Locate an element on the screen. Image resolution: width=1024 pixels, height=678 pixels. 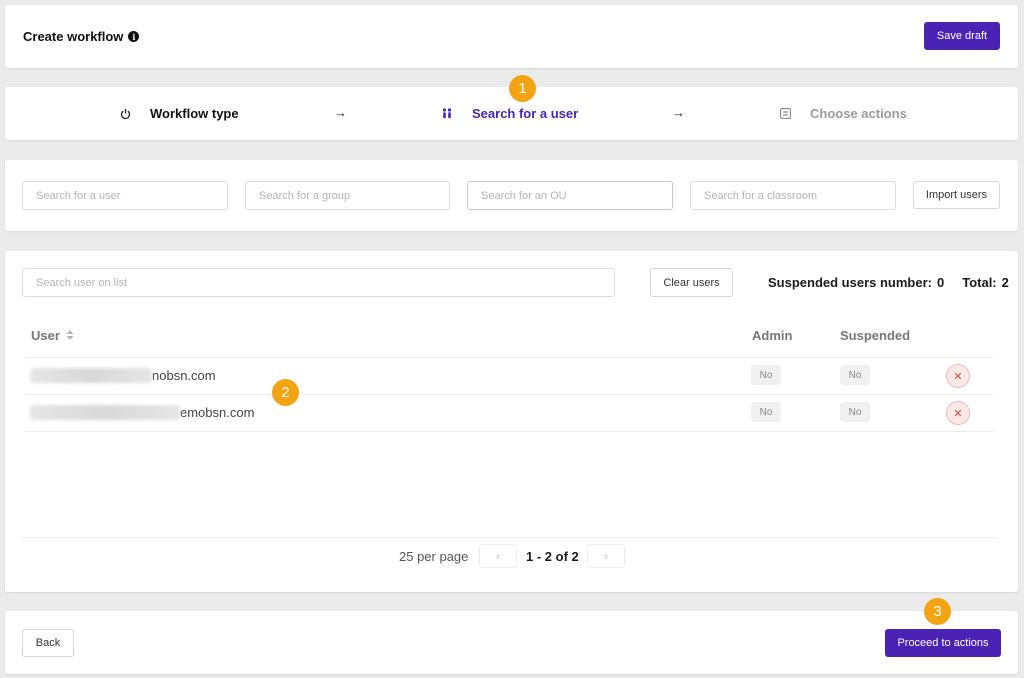
table-row-email: nobsn.com is located at coordinates (123, 375).